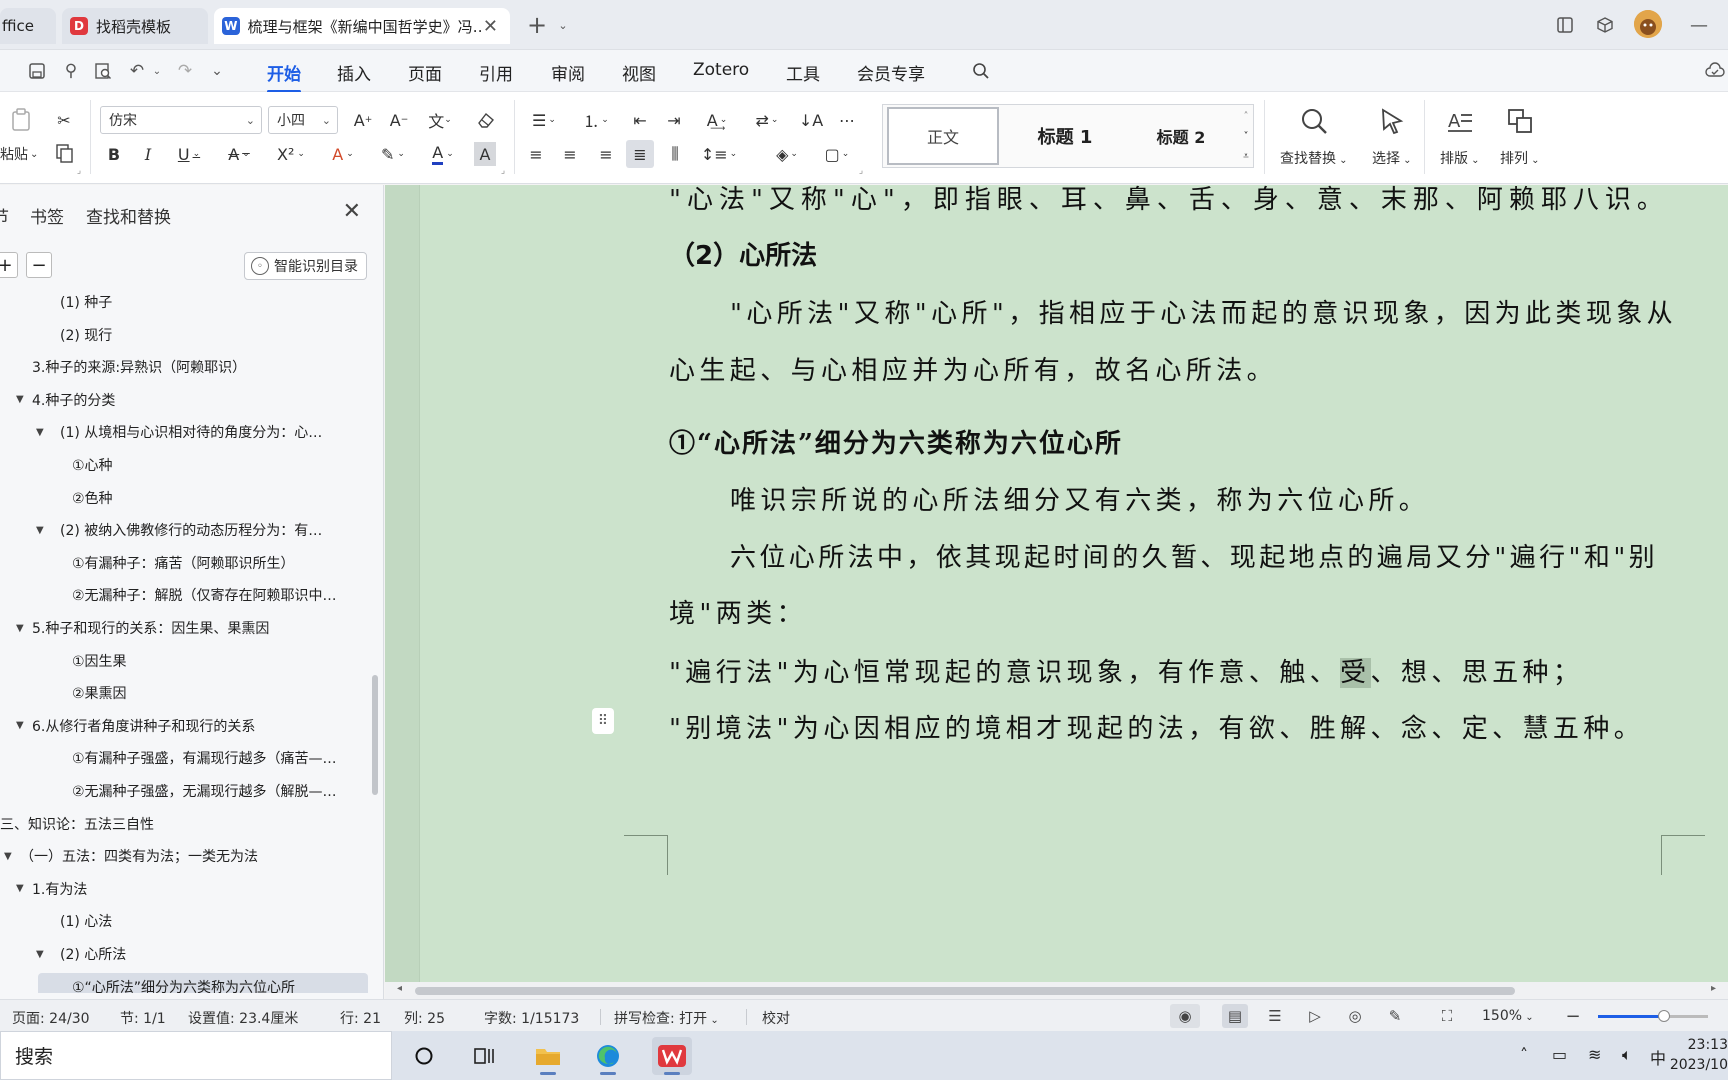 The width and height of the screenshot is (1728, 1080). Describe the element at coordinates (425, 72) in the screenshot. I see `menu-page: 页面` at that location.